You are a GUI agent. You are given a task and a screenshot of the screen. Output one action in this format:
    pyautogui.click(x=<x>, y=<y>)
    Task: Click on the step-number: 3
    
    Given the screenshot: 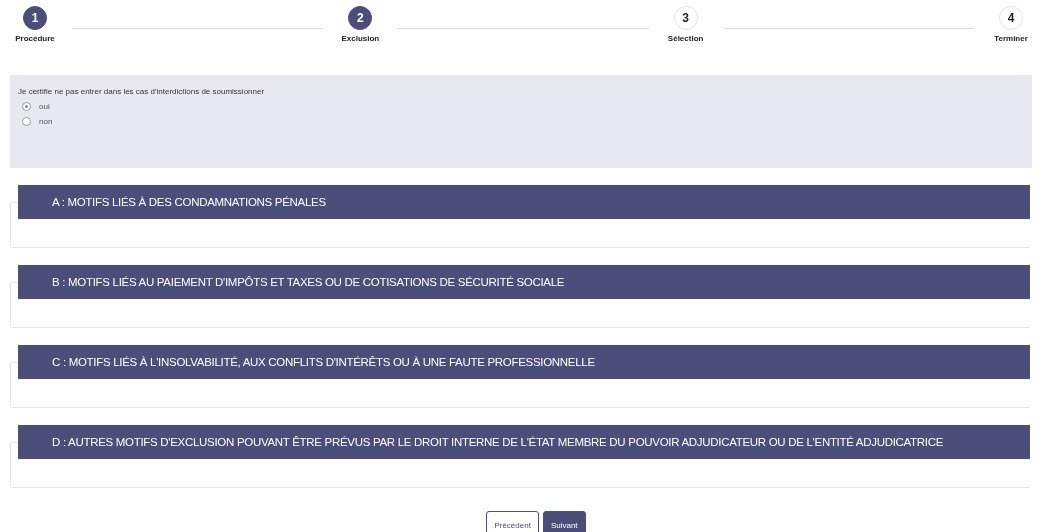 What is the action you would take?
    pyautogui.click(x=685, y=18)
    